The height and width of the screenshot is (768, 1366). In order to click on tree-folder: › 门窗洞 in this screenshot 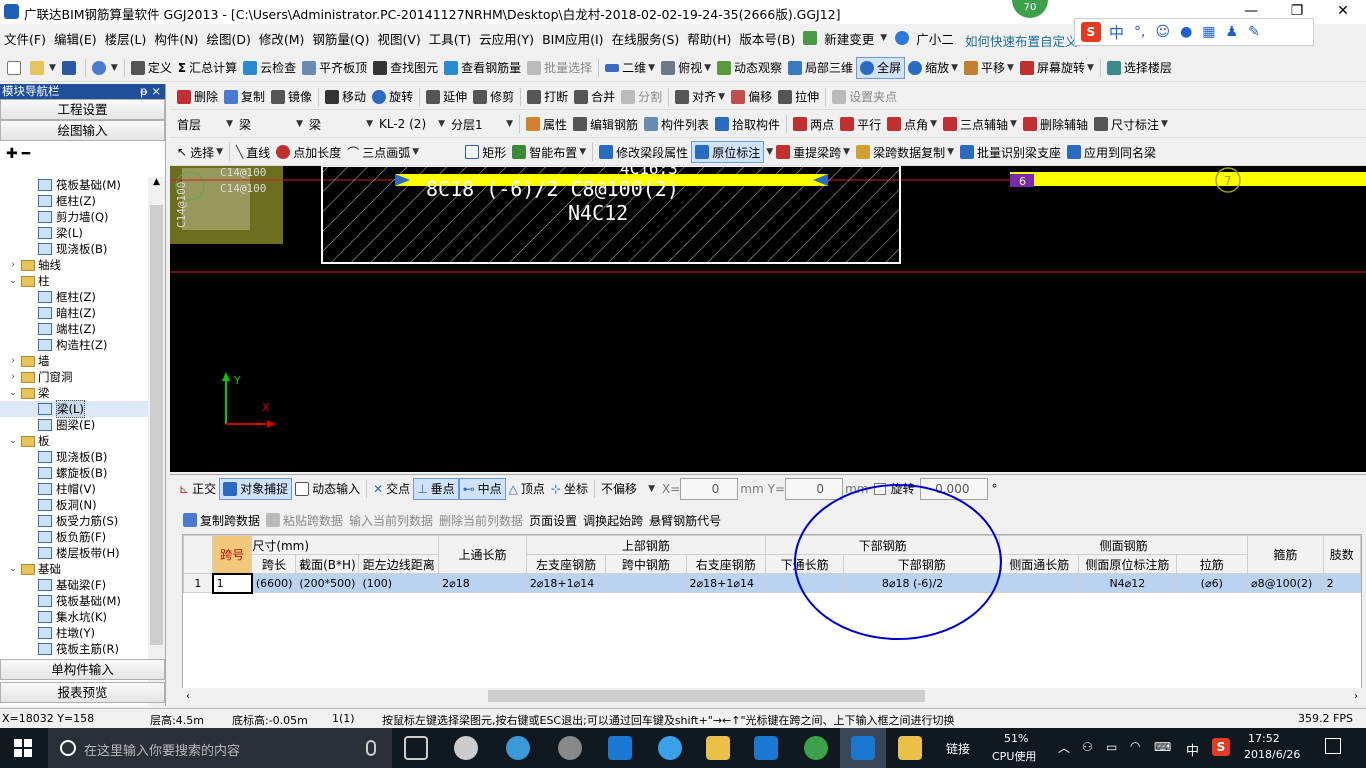, I will do `click(74, 377)`.